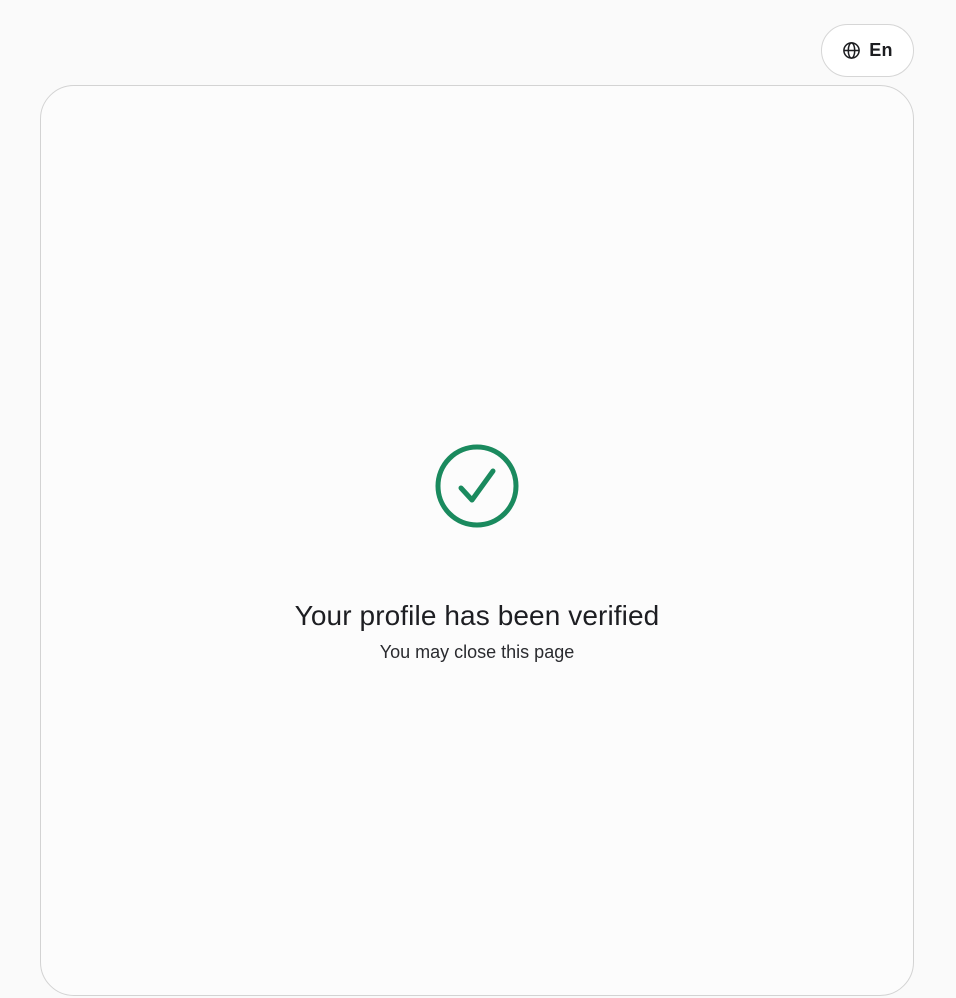 This screenshot has height=998, width=956. What do you see at coordinates (881, 50) in the screenshot?
I see `language-label: En` at bounding box center [881, 50].